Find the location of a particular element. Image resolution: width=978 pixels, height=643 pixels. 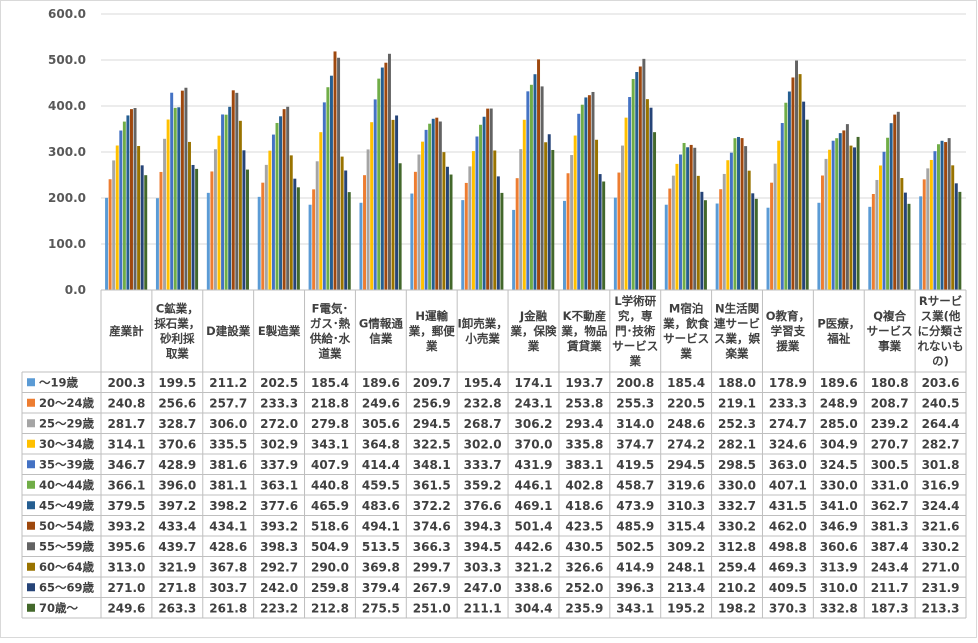

data-label: 294.5 is located at coordinates (686, 465).